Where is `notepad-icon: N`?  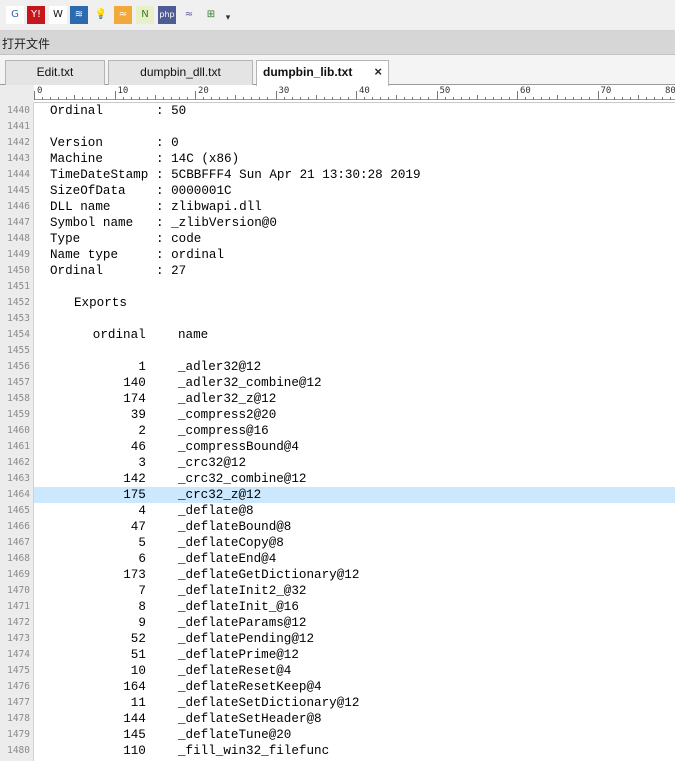
notepad-icon: N is located at coordinates (145, 15).